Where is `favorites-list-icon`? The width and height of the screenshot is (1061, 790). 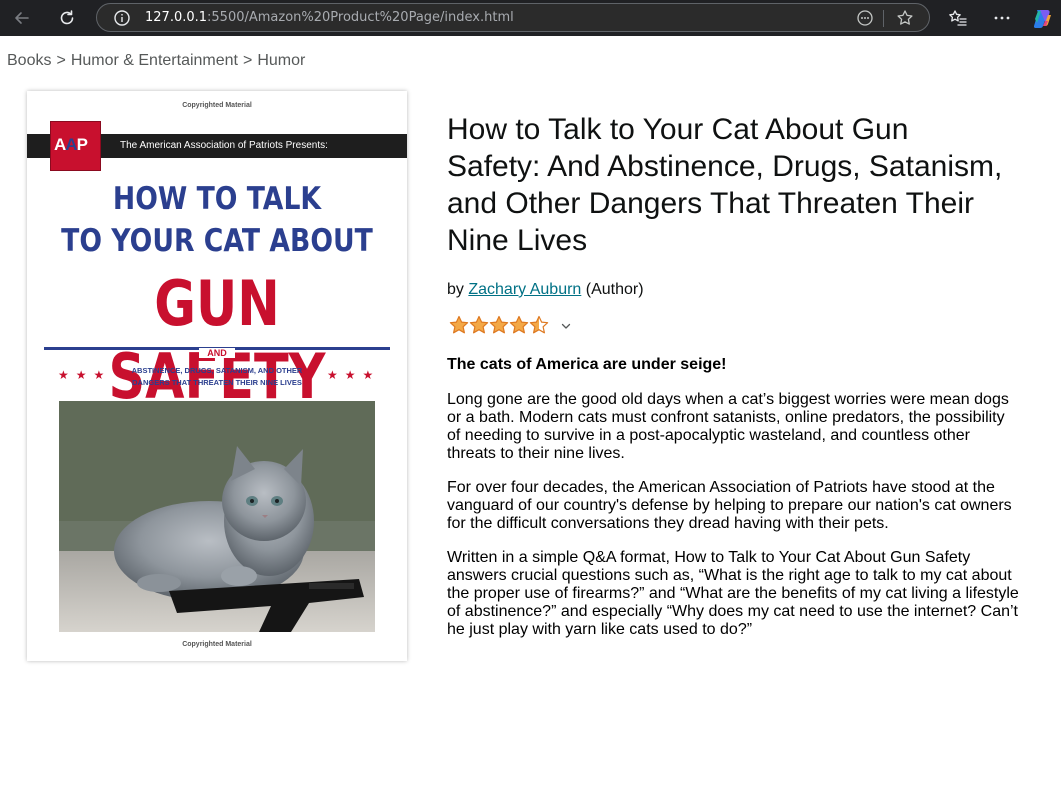
favorites-list-icon is located at coordinates (958, 18).